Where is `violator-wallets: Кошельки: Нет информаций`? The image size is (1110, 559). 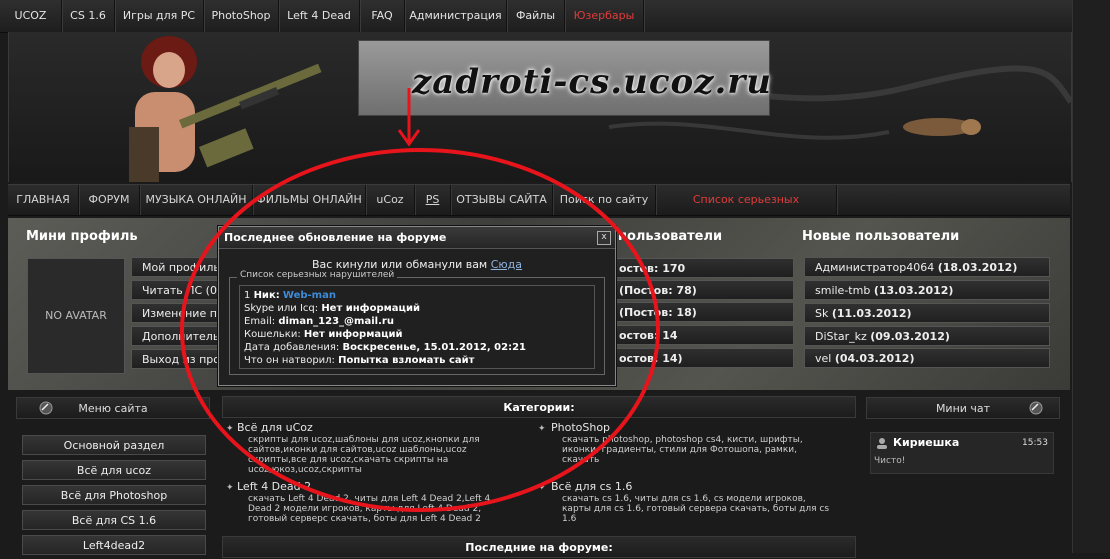
violator-wallets: Кошельки: Нет информаций is located at coordinates (323, 334).